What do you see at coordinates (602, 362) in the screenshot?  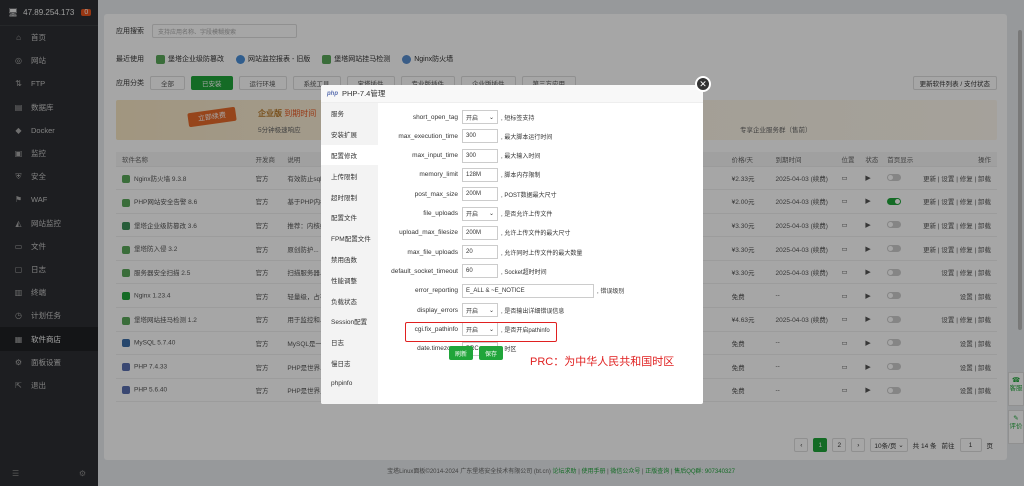 I see `timezone-annotation: PRC：为中华人民共和国时区` at bounding box center [602, 362].